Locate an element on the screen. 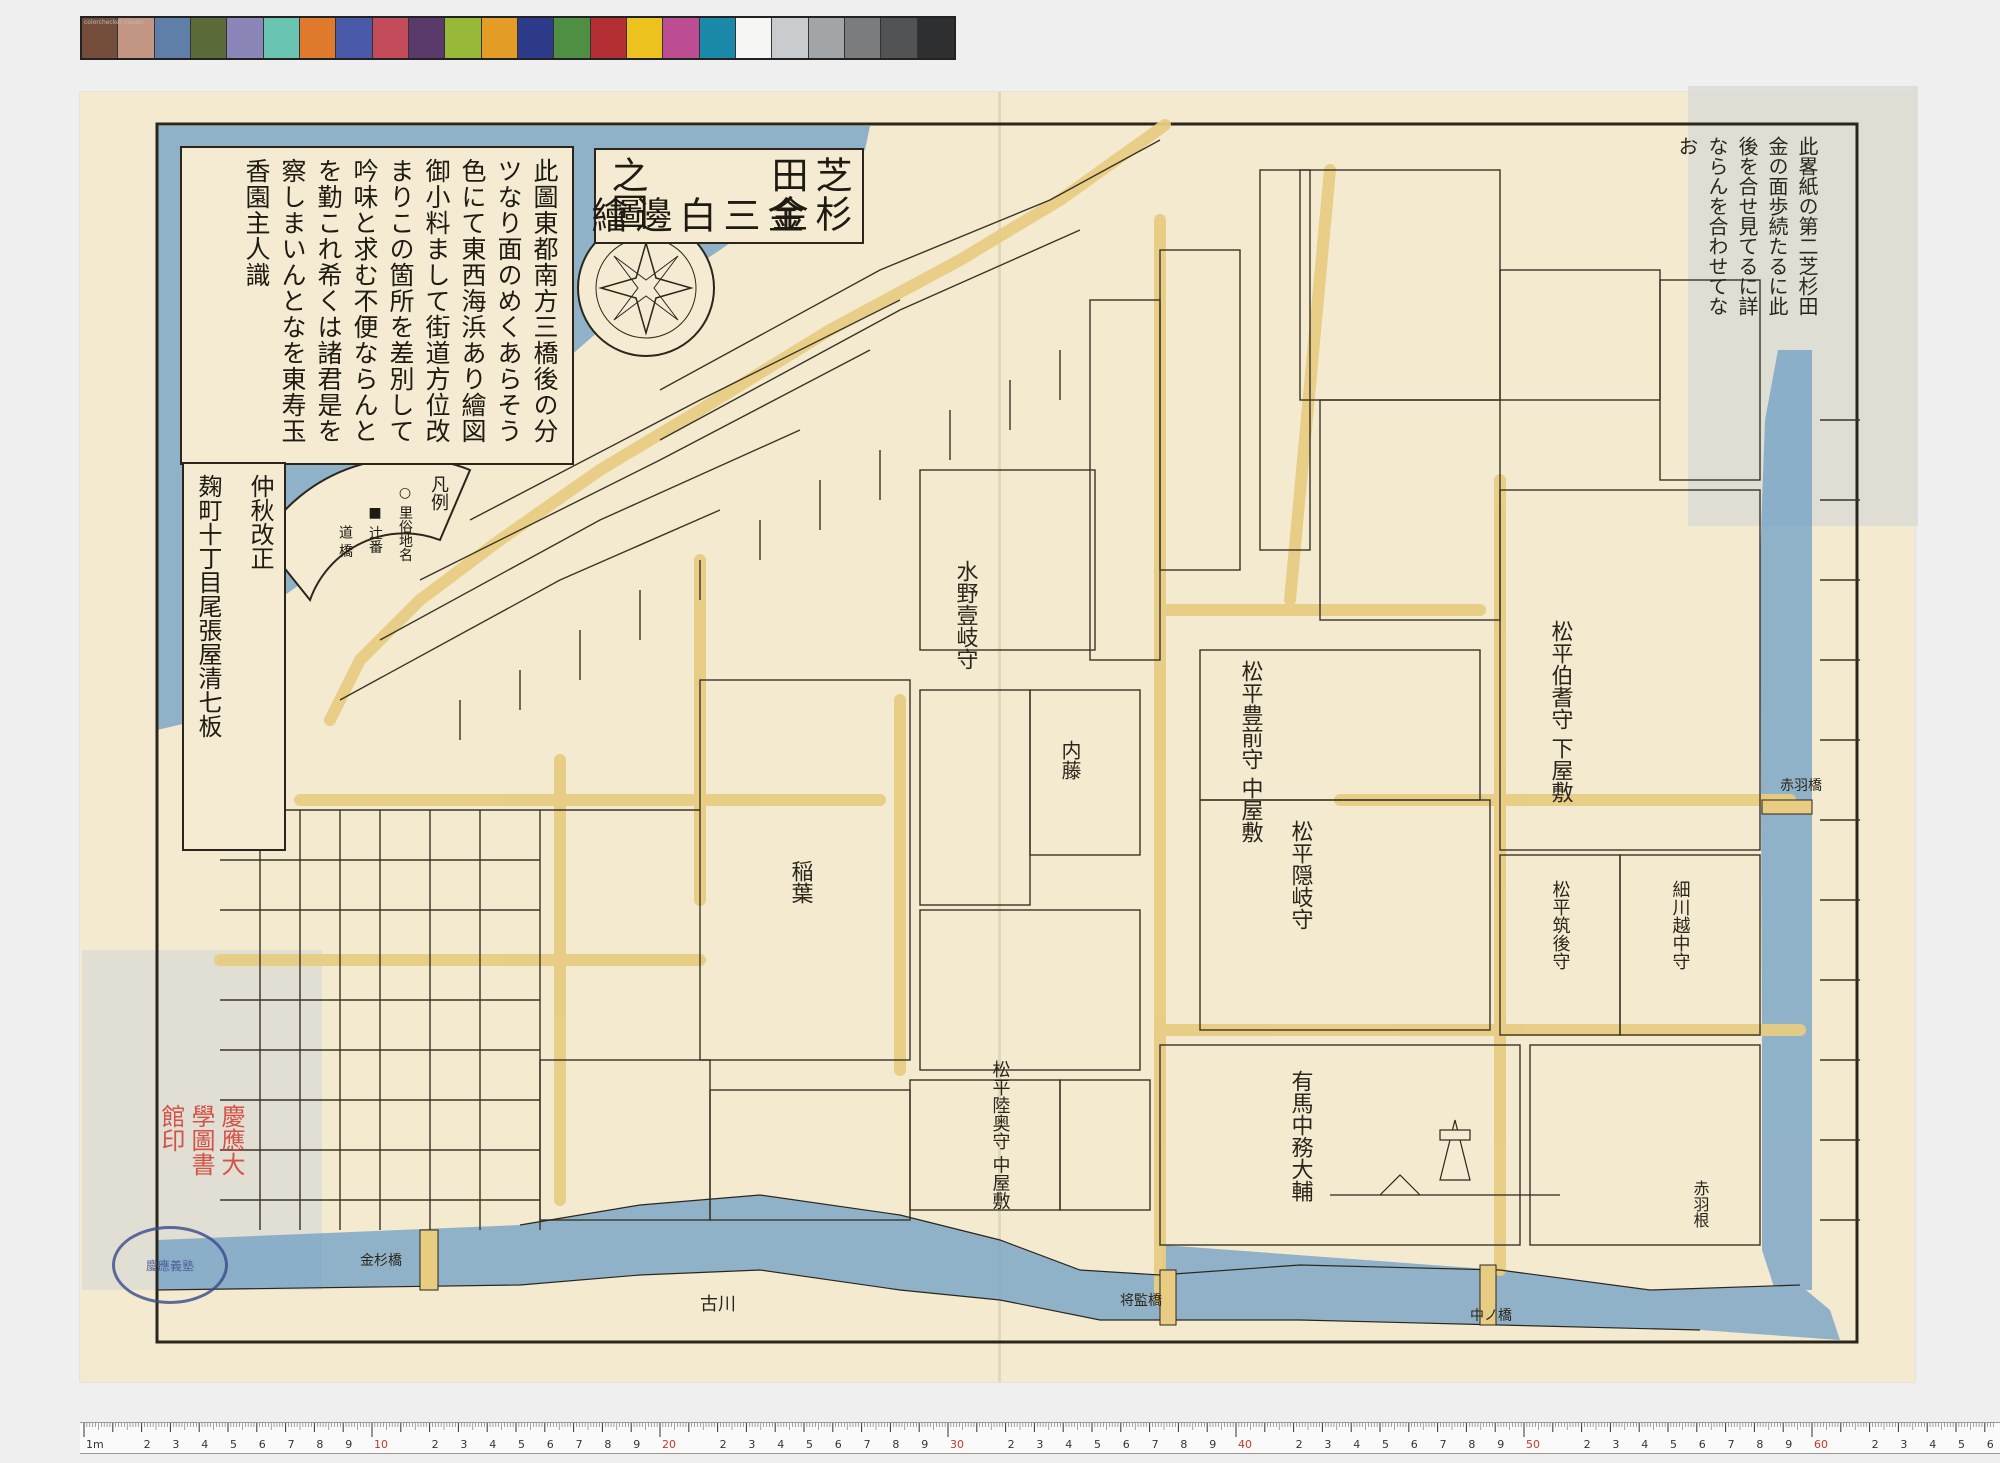 The image size is (2000, 1463). label-temple: 赤羽根 is located at coordinates (1700, 1204).